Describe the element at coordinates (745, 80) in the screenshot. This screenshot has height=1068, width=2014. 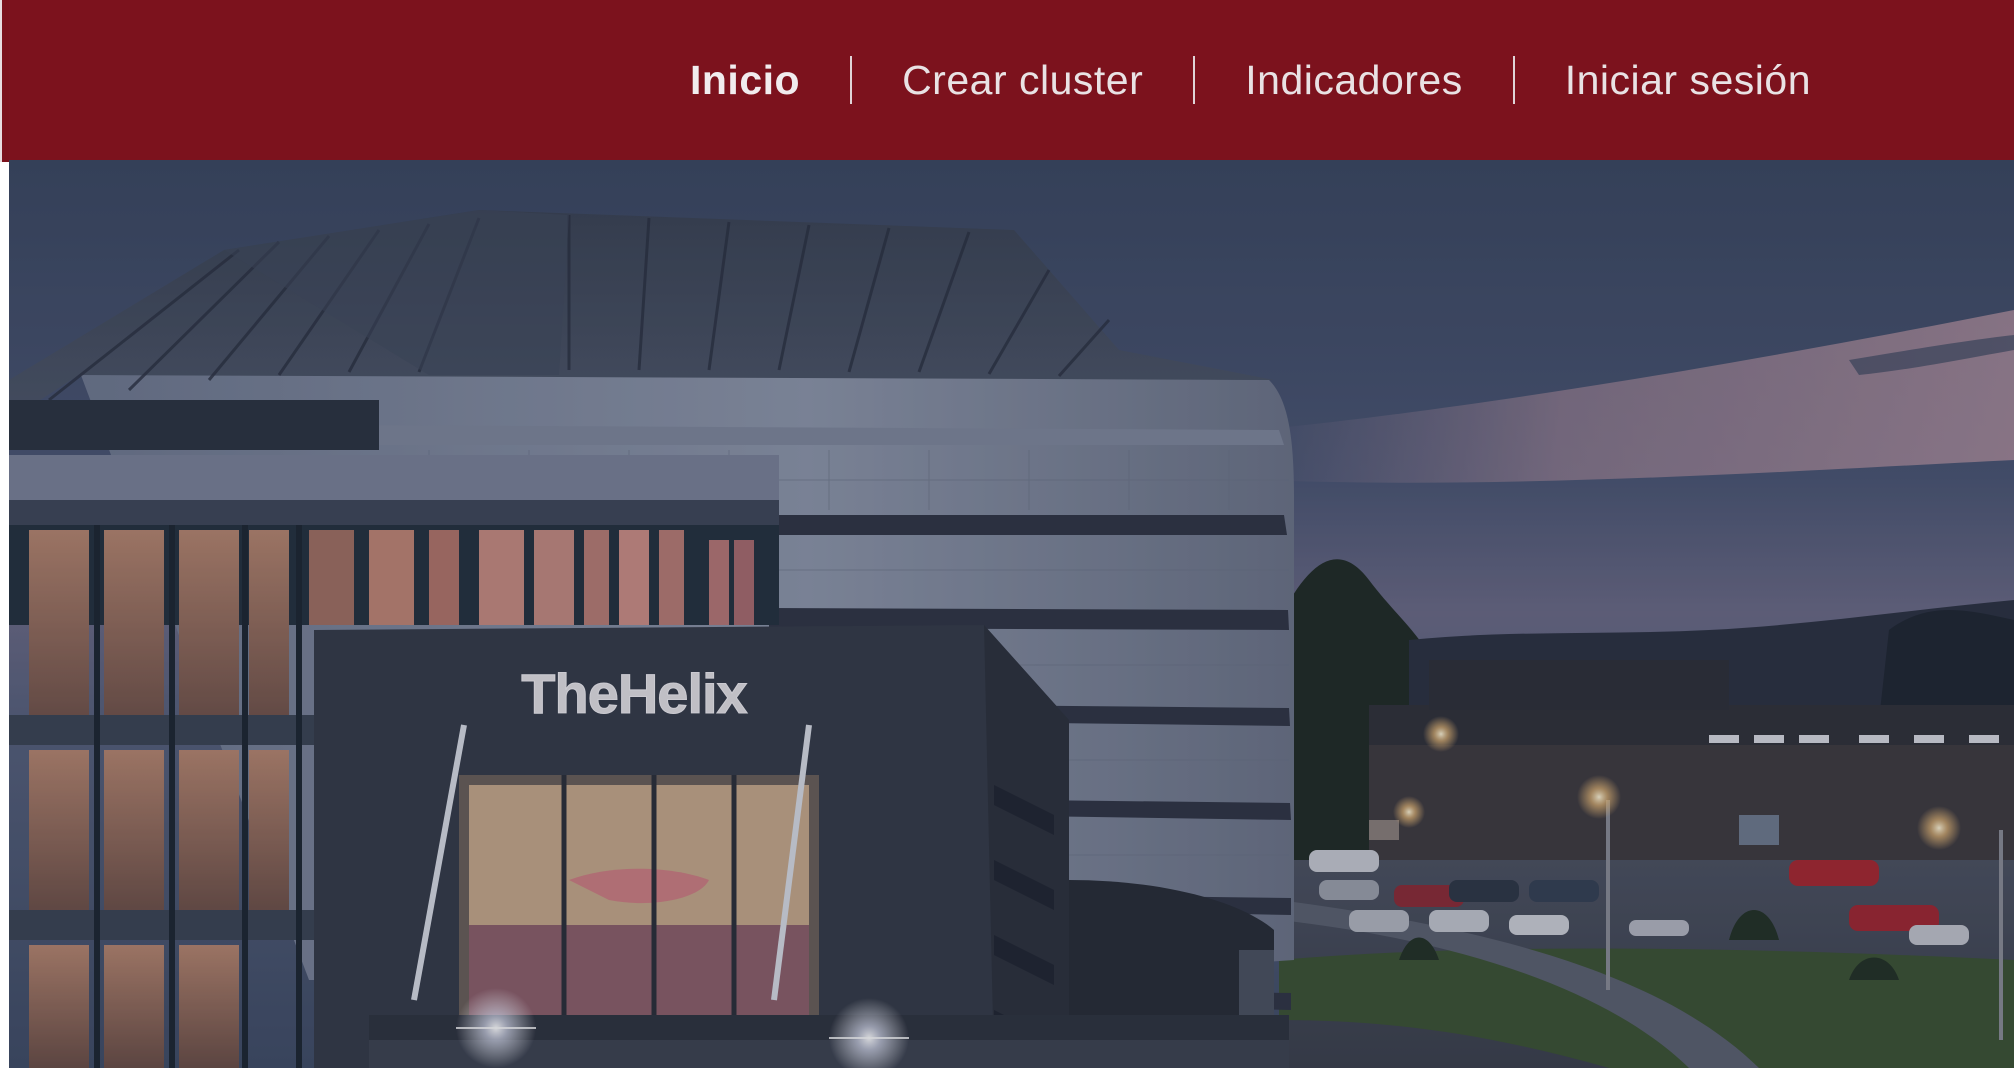
I see `nav-link-inicio: Inicio` at that location.